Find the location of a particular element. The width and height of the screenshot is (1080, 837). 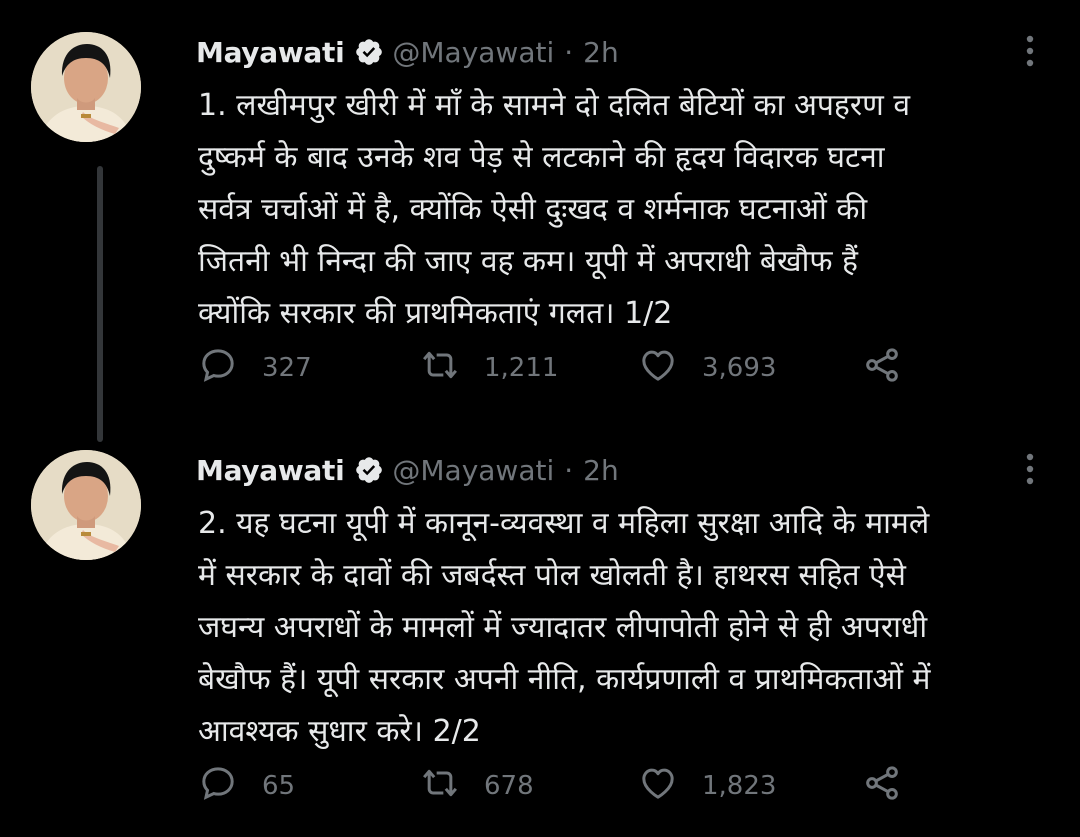

like-count: 1,823 is located at coordinates (739, 786).